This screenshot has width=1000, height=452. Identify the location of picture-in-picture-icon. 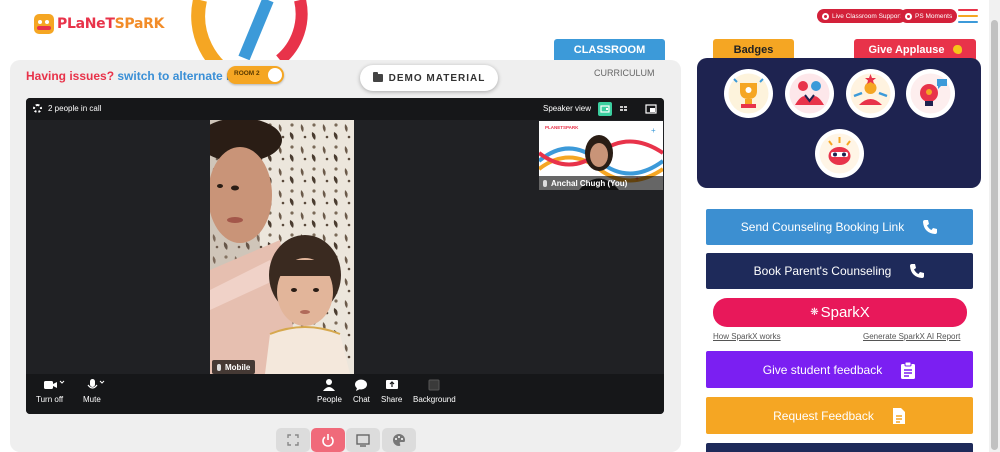
(651, 109).